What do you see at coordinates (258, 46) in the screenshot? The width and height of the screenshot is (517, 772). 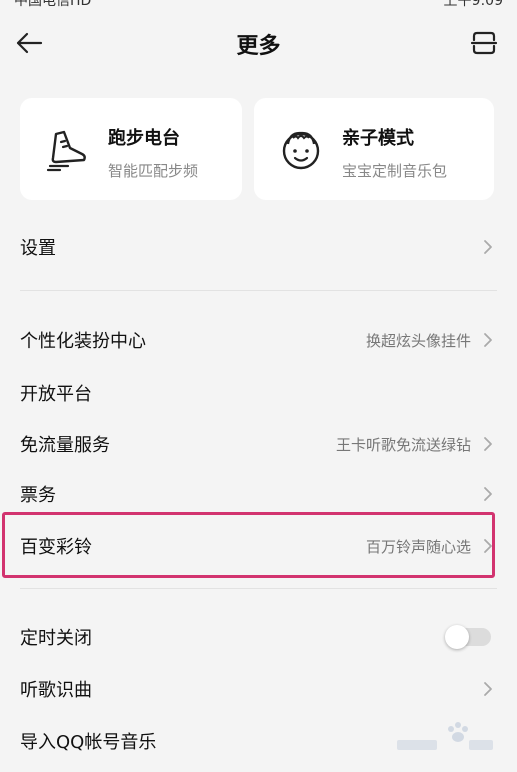 I see `page-title: 更多` at bounding box center [258, 46].